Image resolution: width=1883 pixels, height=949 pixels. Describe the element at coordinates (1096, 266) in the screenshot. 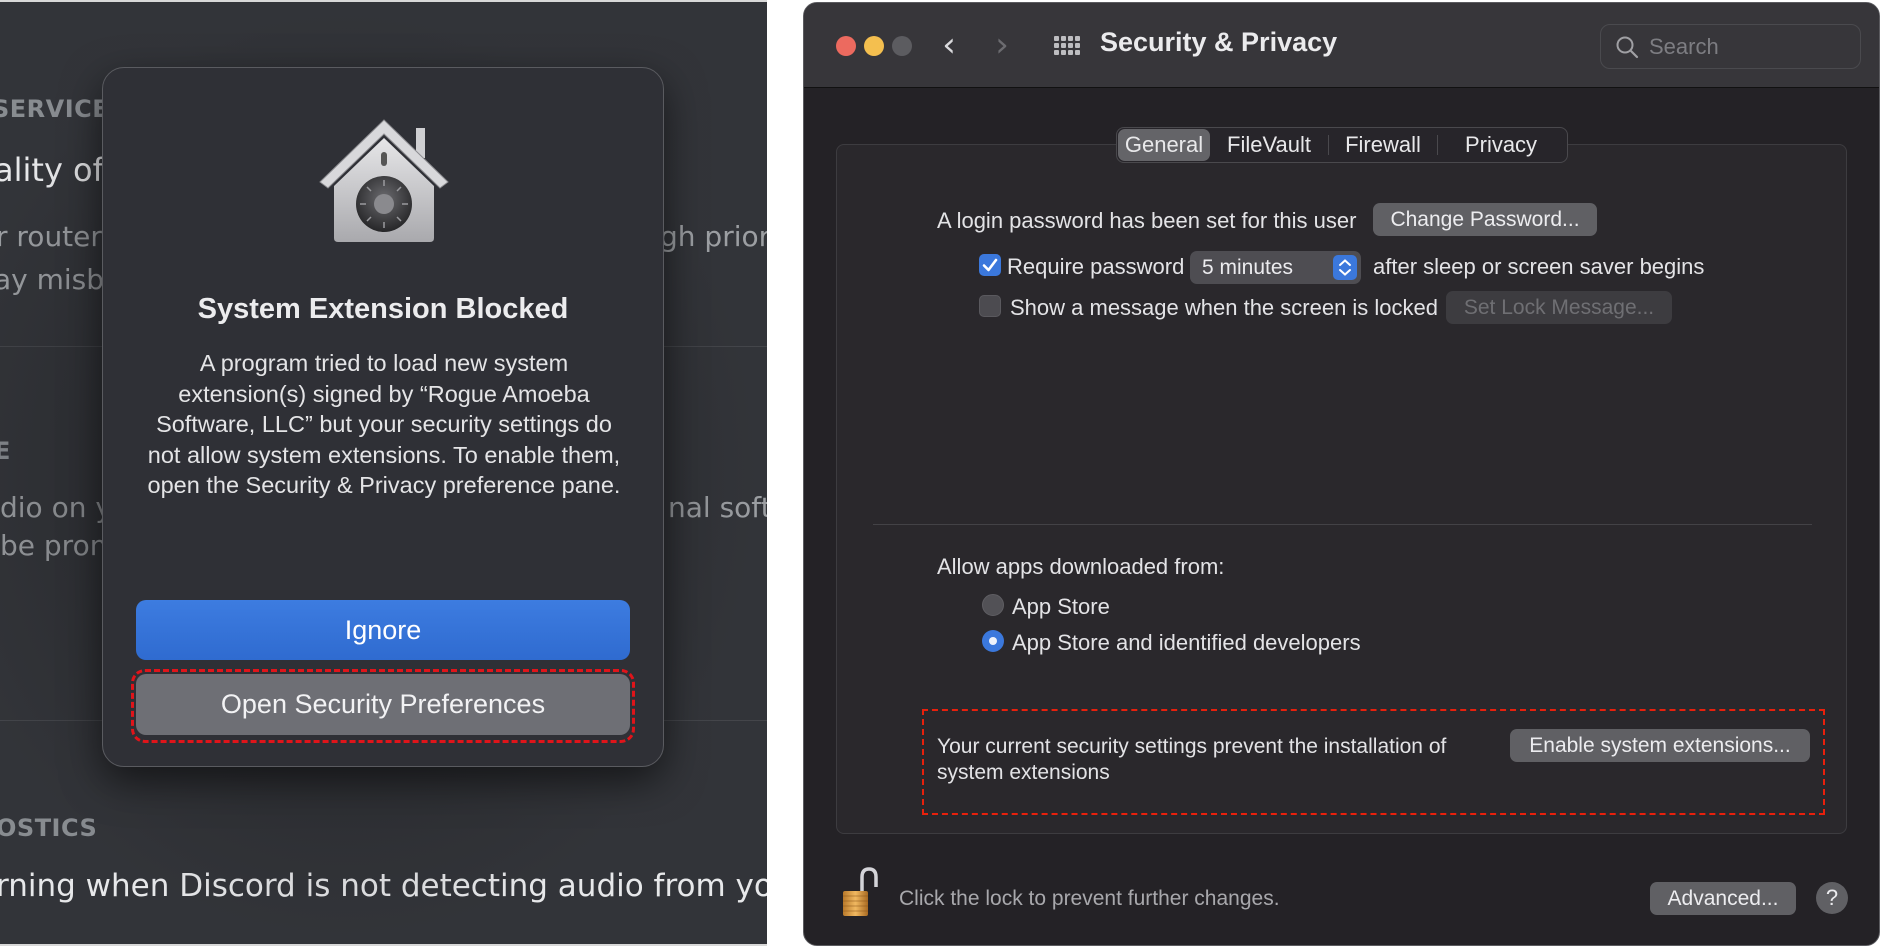

I see `require-password-label: Require password` at that location.